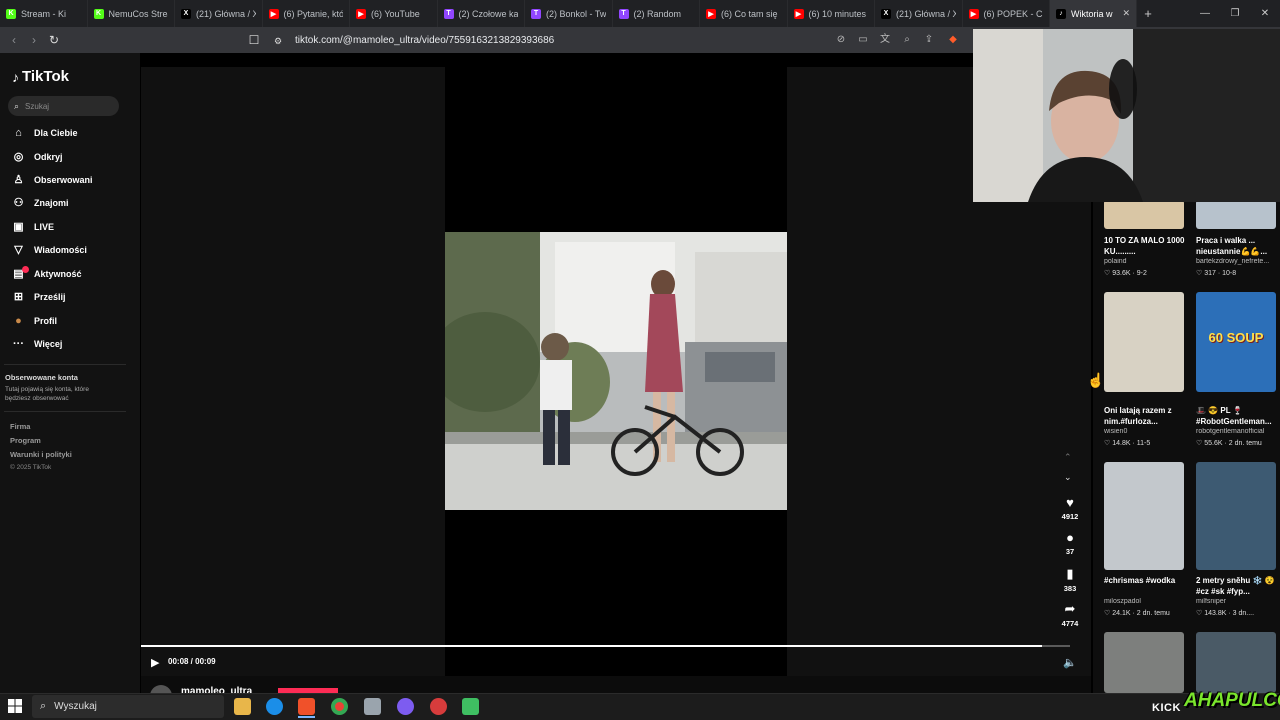 The height and width of the screenshot is (720, 1280). I want to click on video-frame, so click(616, 371).